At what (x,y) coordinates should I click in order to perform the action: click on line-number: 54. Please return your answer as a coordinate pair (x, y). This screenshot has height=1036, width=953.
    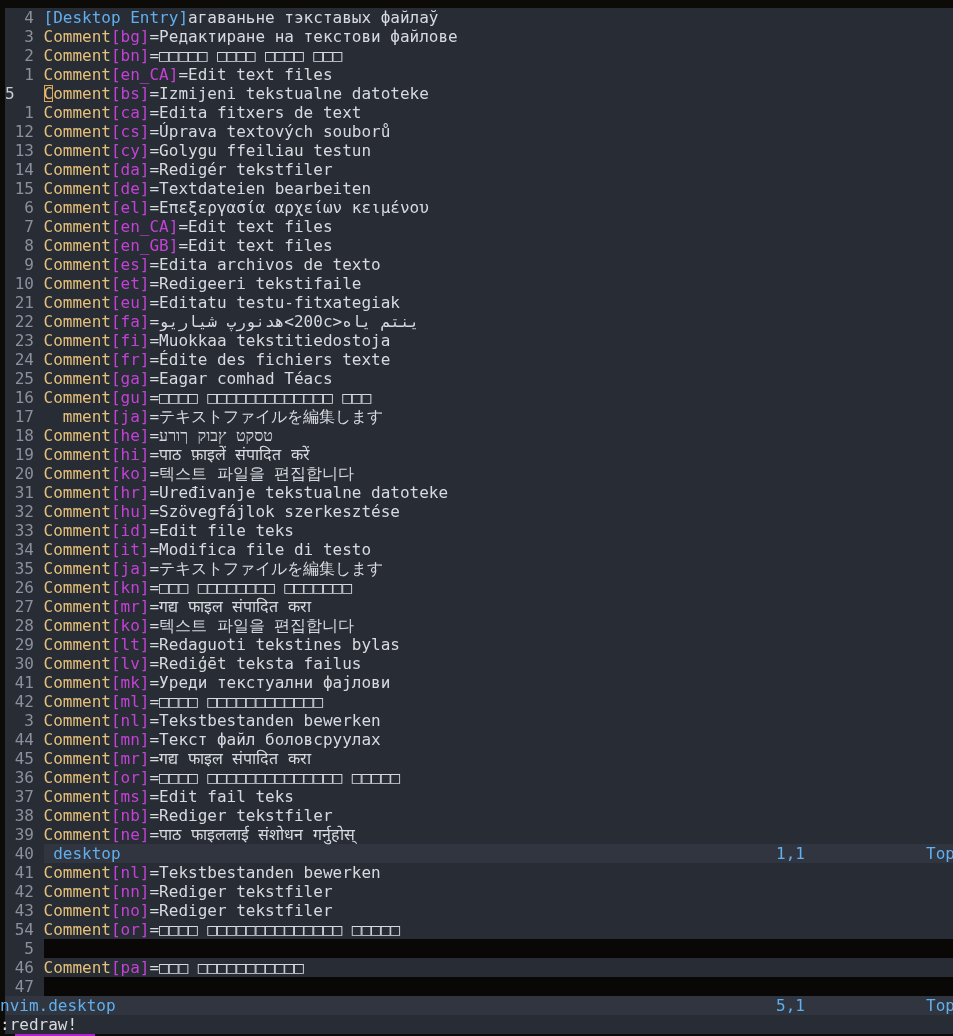
    Looking at the image, I should click on (23, 929).